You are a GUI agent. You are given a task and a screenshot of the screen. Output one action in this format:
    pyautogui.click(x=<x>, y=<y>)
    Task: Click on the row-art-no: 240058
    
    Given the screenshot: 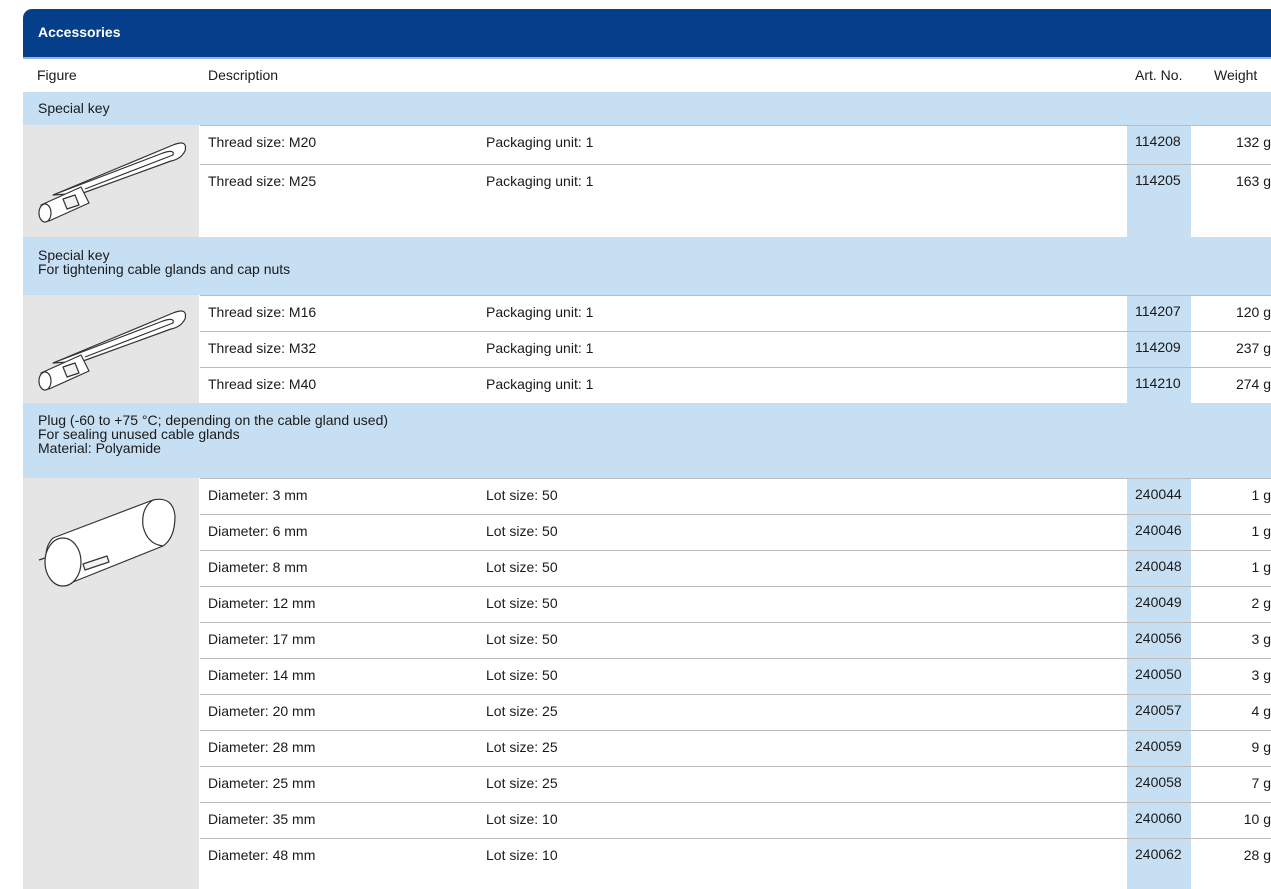 What is the action you would take?
    pyautogui.click(x=1158, y=782)
    